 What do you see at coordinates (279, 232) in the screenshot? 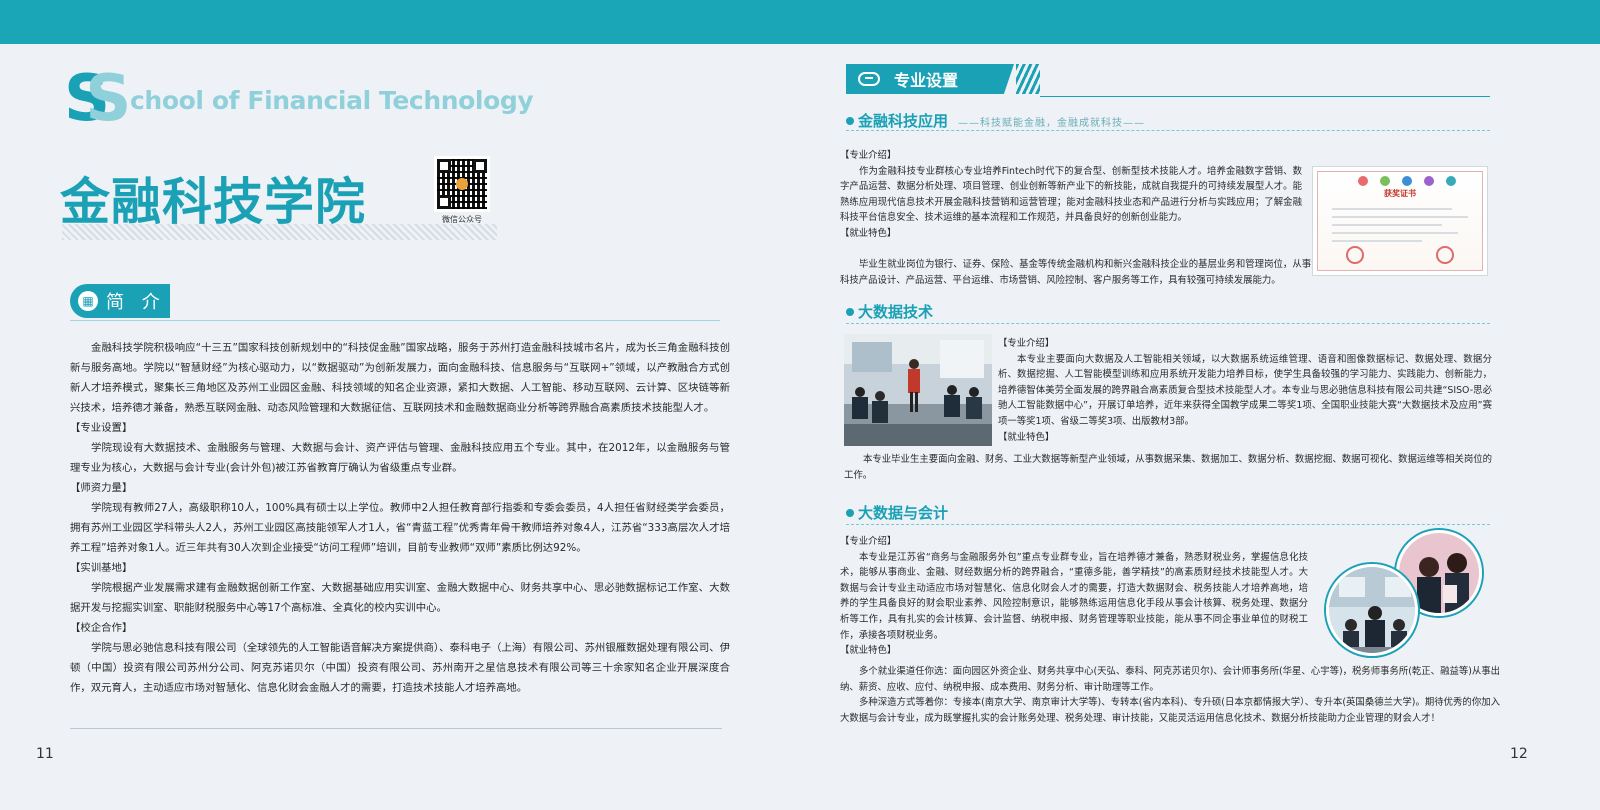
I see `title-hatch-decoration` at bounding box center [279, 232].